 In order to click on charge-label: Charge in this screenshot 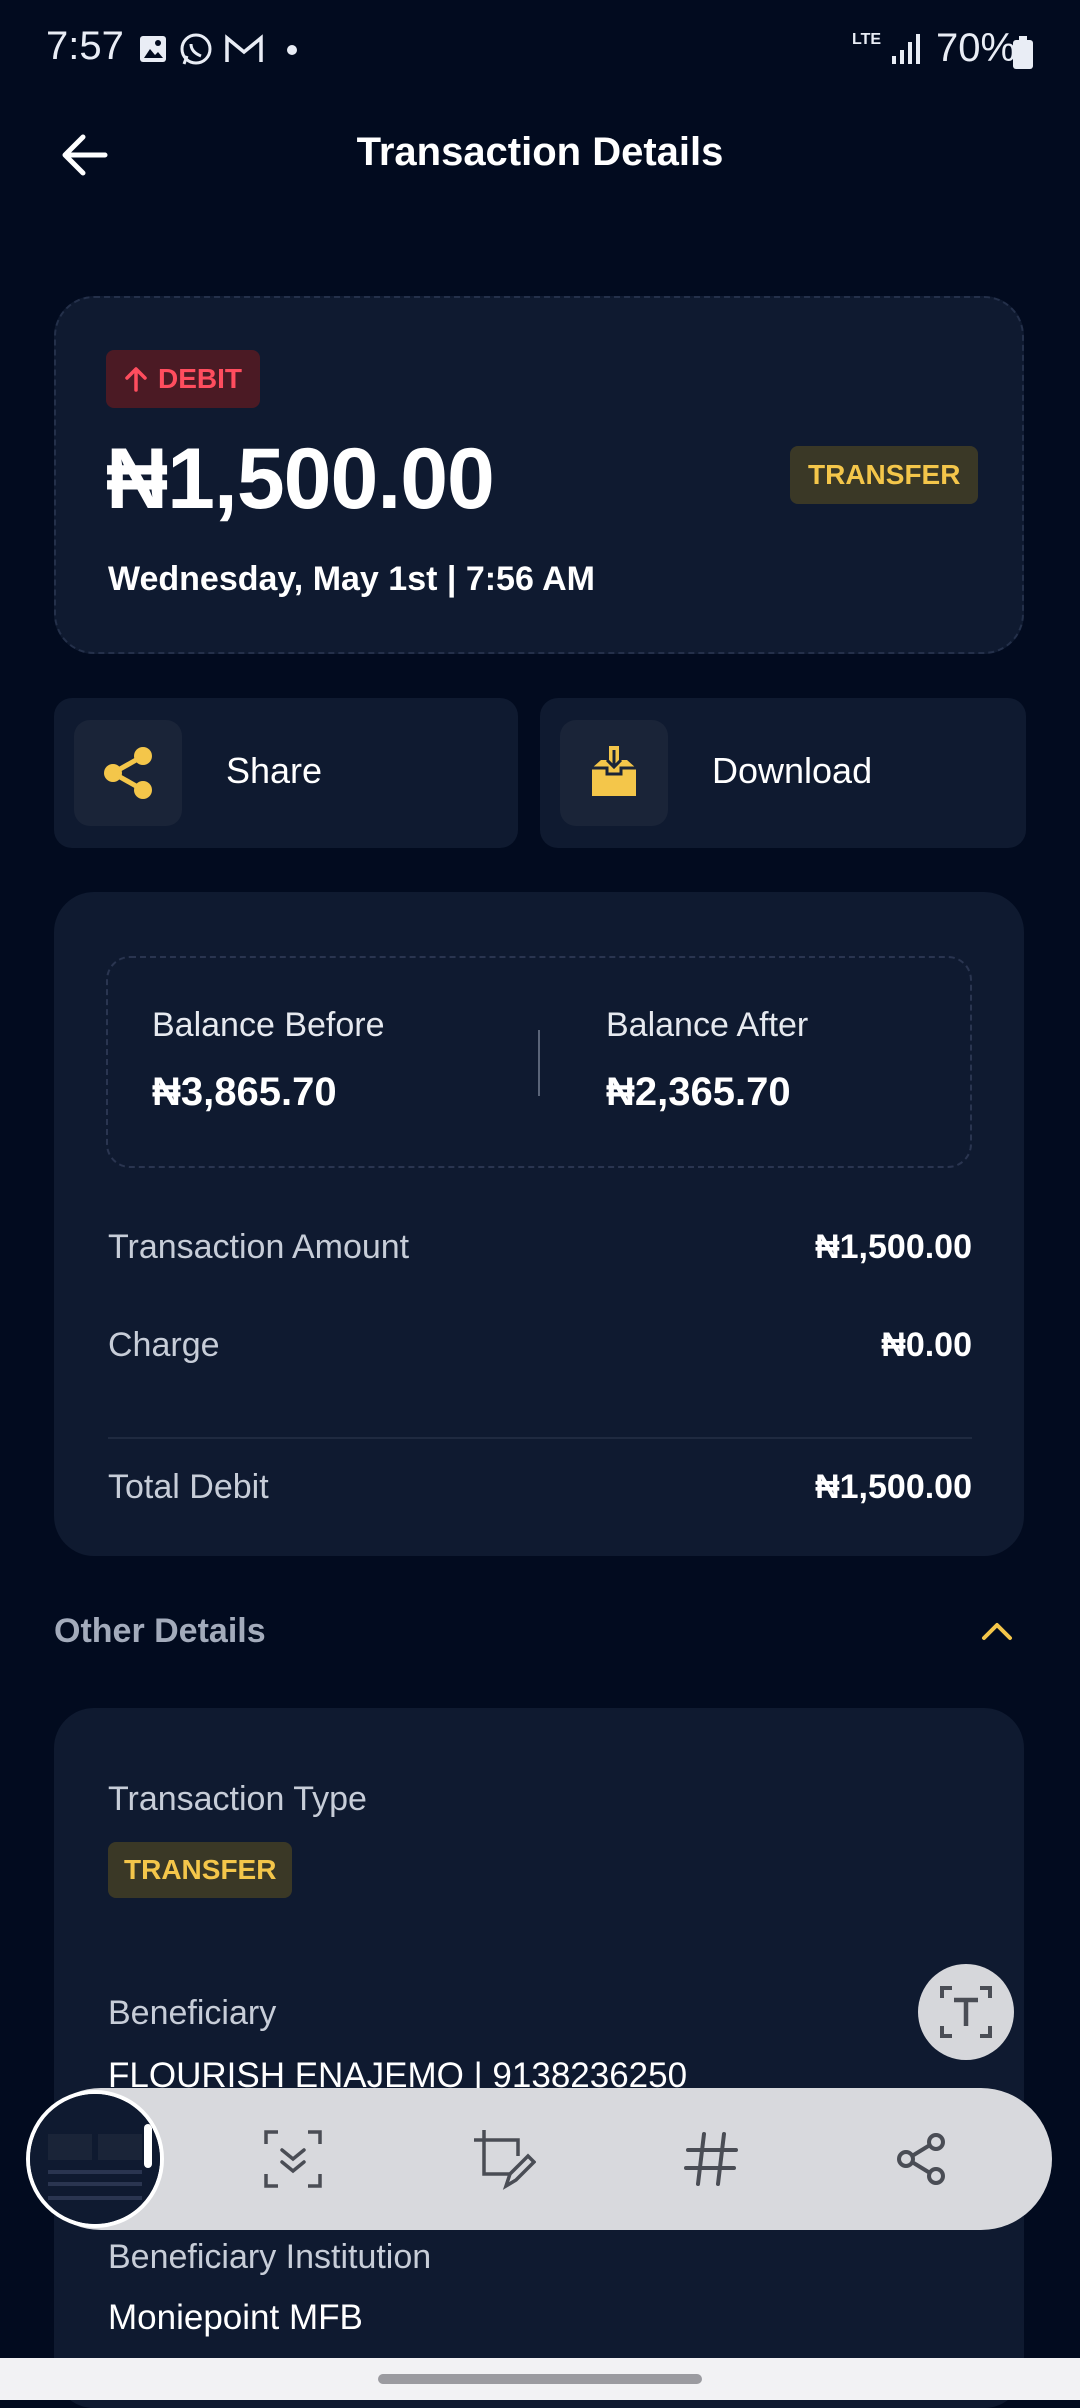, I will do `click(164, 1345)`.